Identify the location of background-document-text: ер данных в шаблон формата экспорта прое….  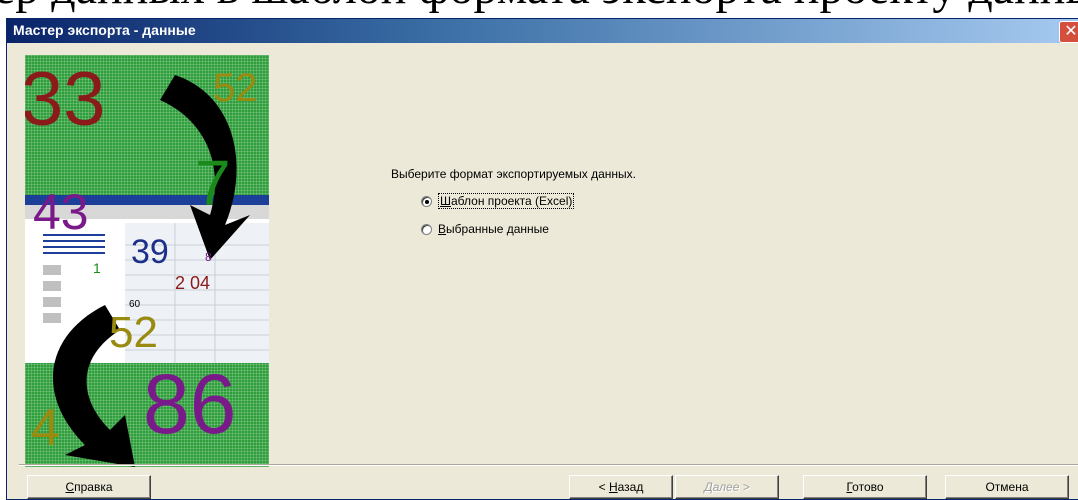
(539, 6).